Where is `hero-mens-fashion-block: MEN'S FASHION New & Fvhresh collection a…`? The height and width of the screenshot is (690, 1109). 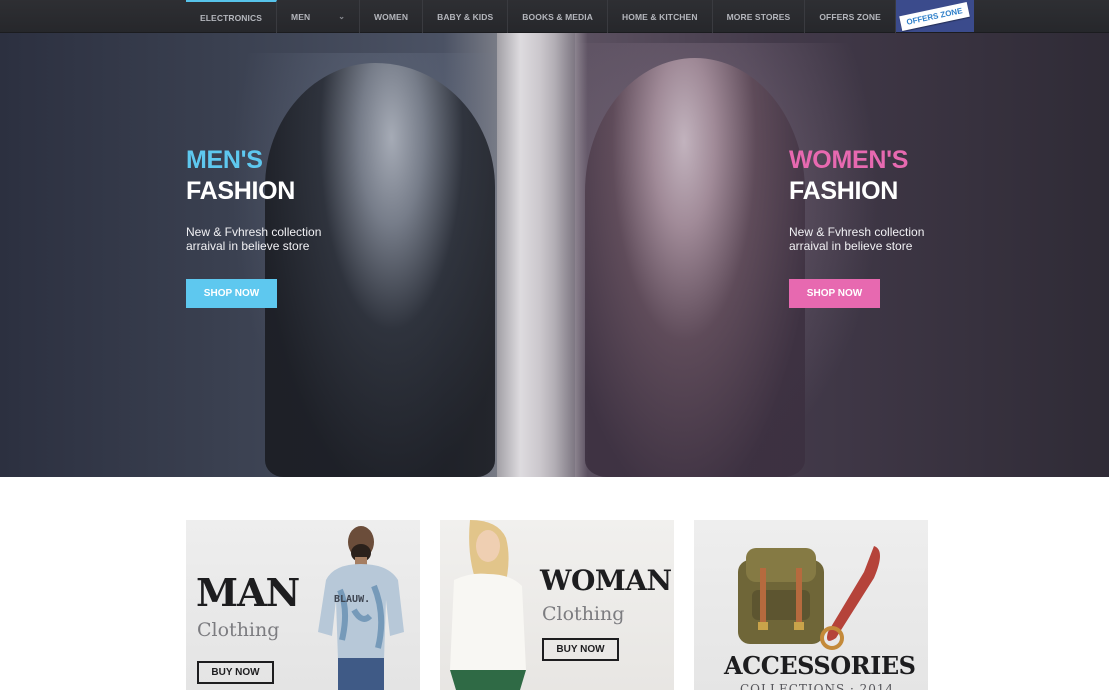 hero-mens-fashion-block: MEN'S FASHION New & Fvhresh collection a… is located at coordinates (266, 226).